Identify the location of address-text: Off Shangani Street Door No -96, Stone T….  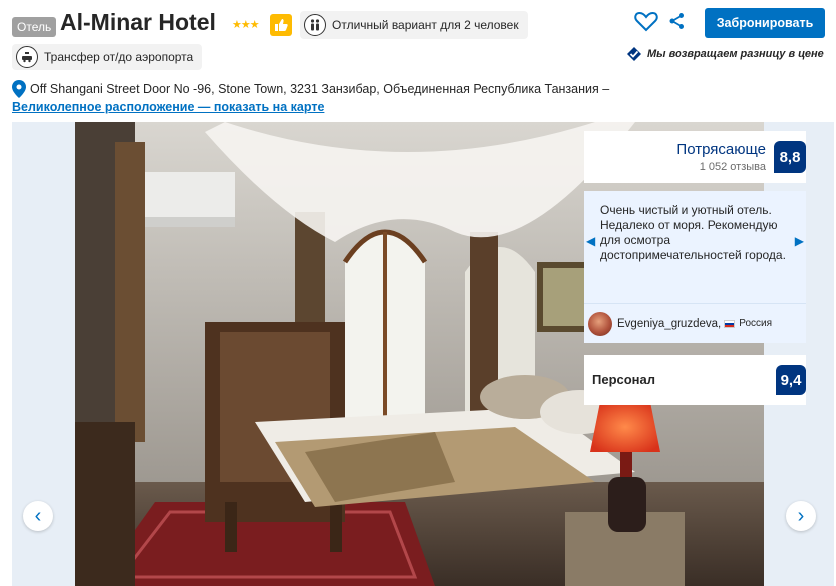
(320, 89).